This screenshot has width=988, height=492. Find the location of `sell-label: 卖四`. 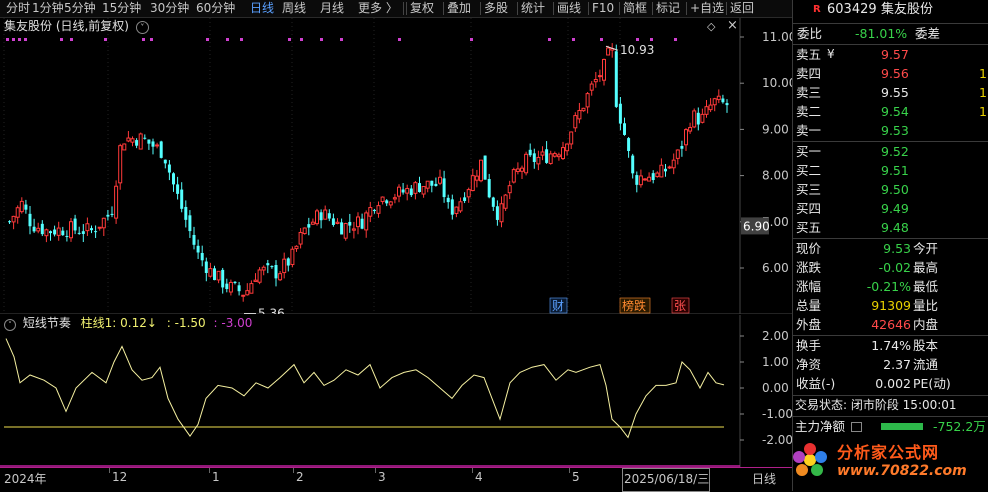

sell-label: 卖四 is located at coordinates (809, 73).